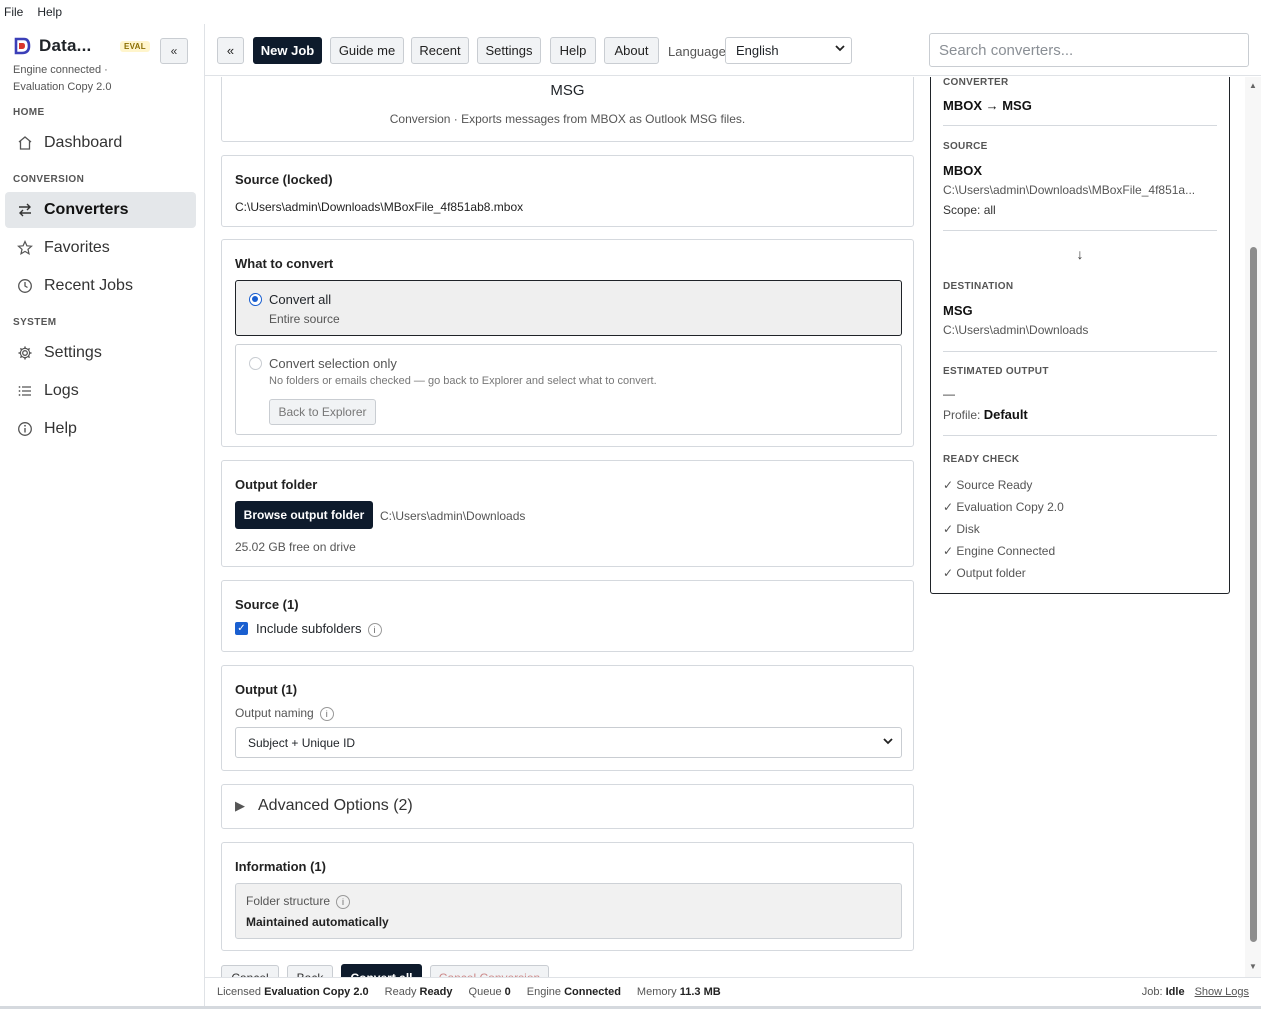  I want to click on scroll-up-icon: ▲, so click(1253, 85).